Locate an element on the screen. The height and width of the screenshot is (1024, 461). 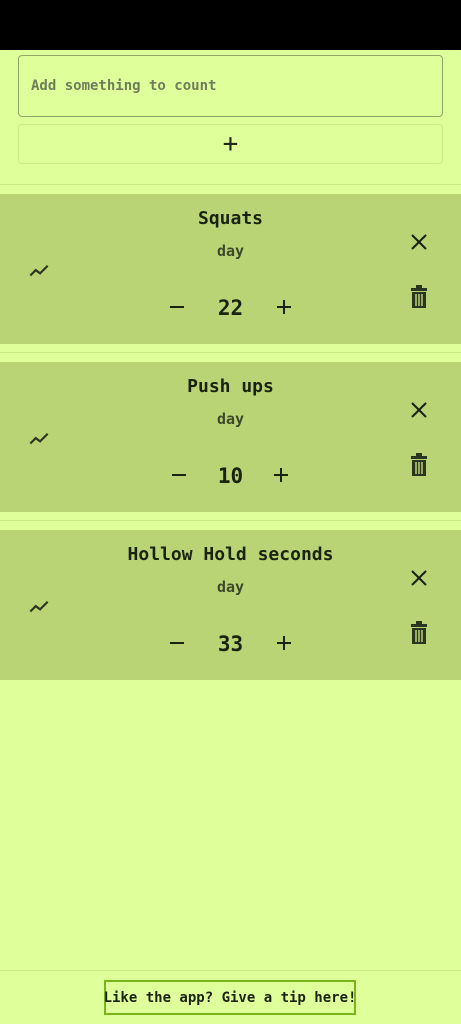
status-bar is located at coordinates (230, 25).